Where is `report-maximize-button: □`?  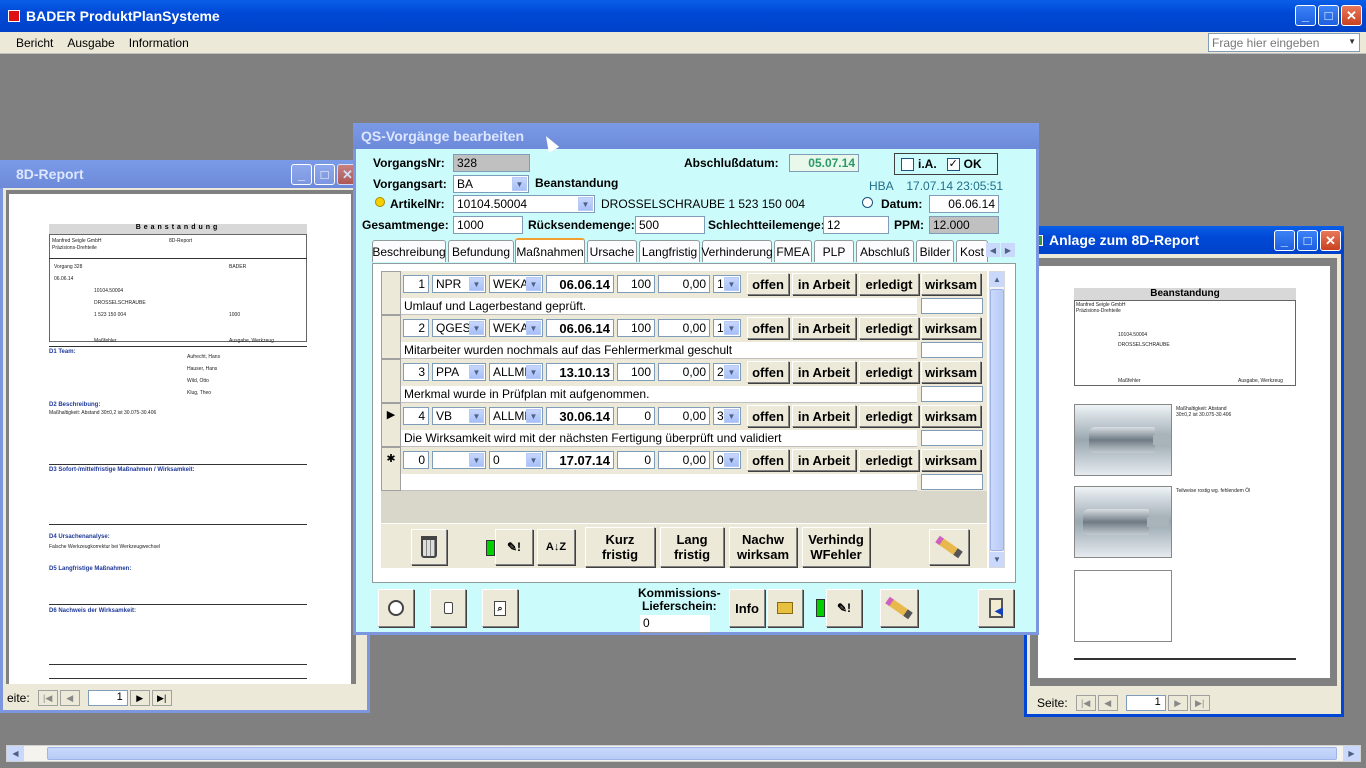
report-maximize-button: □ is located at coordinates (324, 174).